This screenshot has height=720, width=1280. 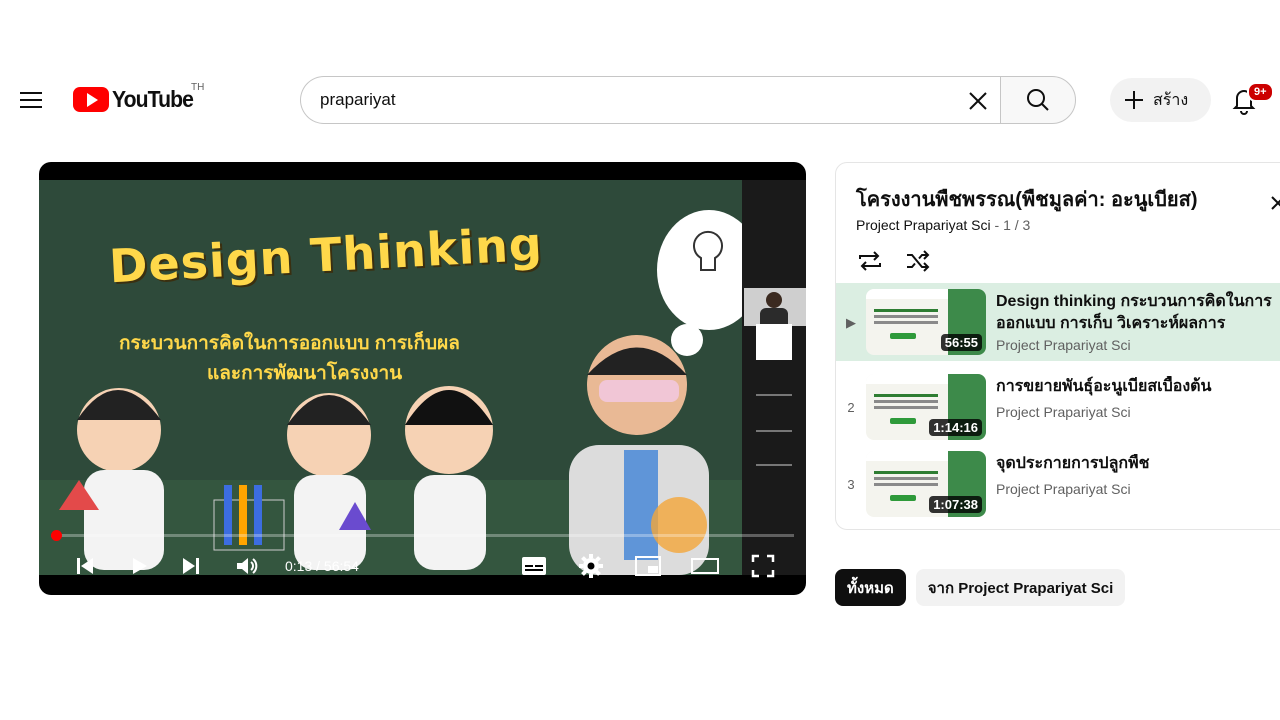 I want to click on playlist-item-thumbnail: 56:55, so click(x=926, y=322).